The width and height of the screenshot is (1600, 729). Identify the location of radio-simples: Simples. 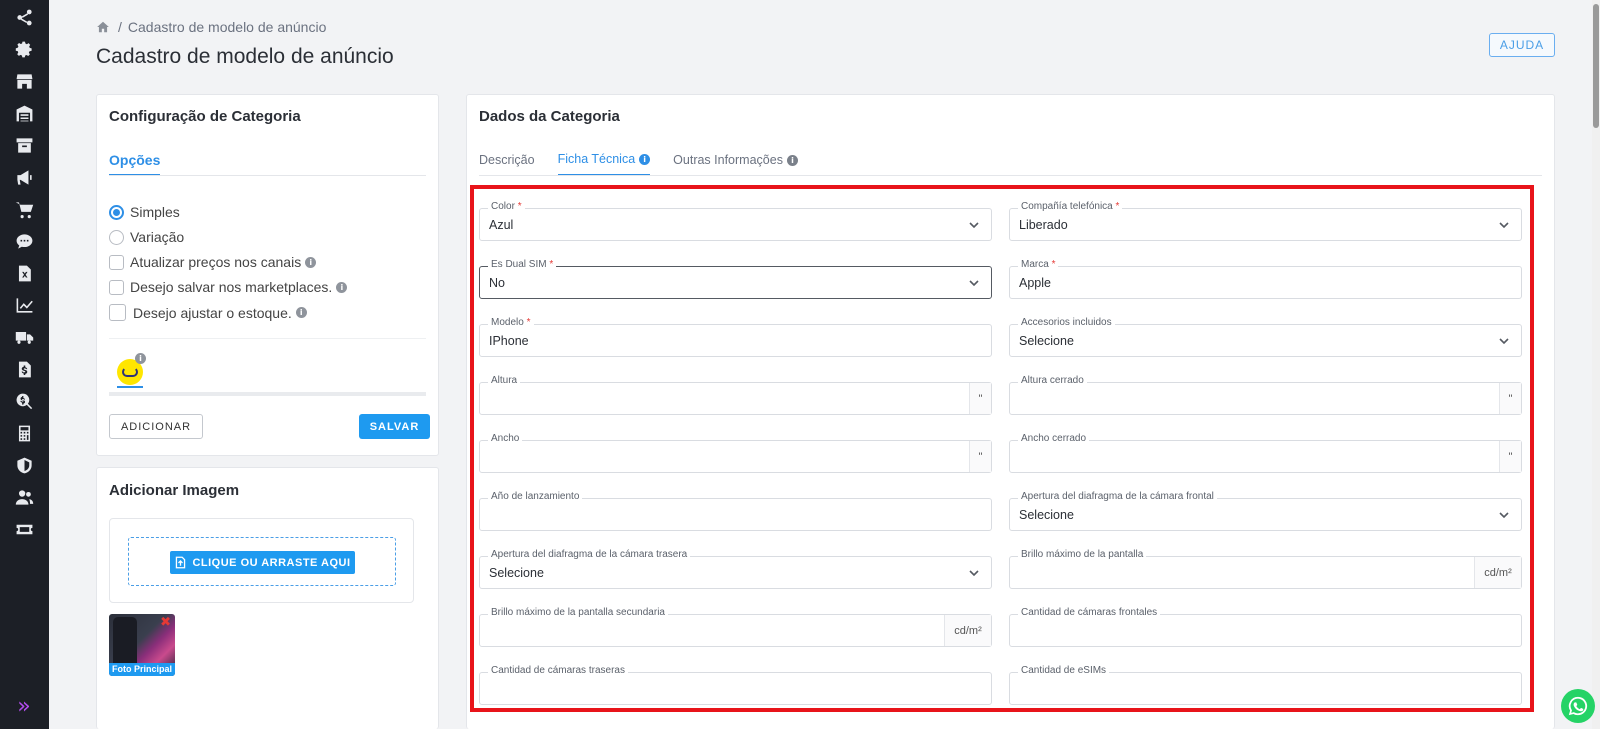
(144, 212).